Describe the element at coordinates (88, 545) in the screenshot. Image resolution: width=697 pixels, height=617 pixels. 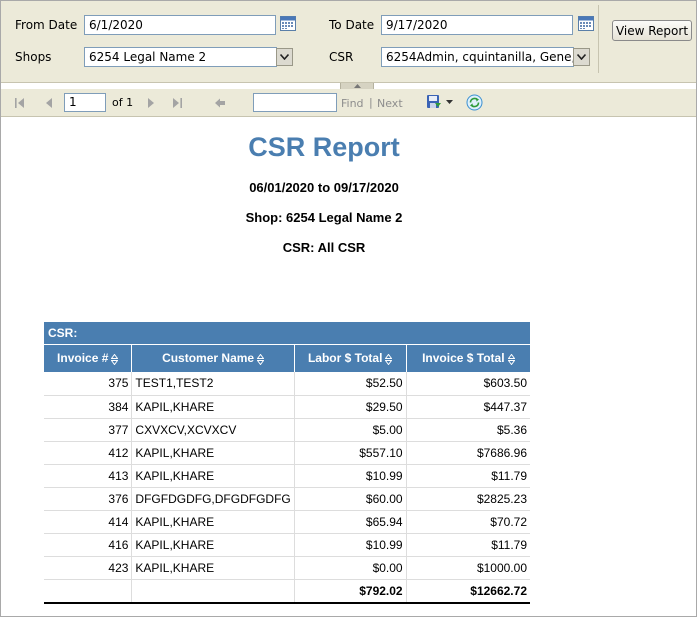
I see `invoice-number-cell: 416` at that location.